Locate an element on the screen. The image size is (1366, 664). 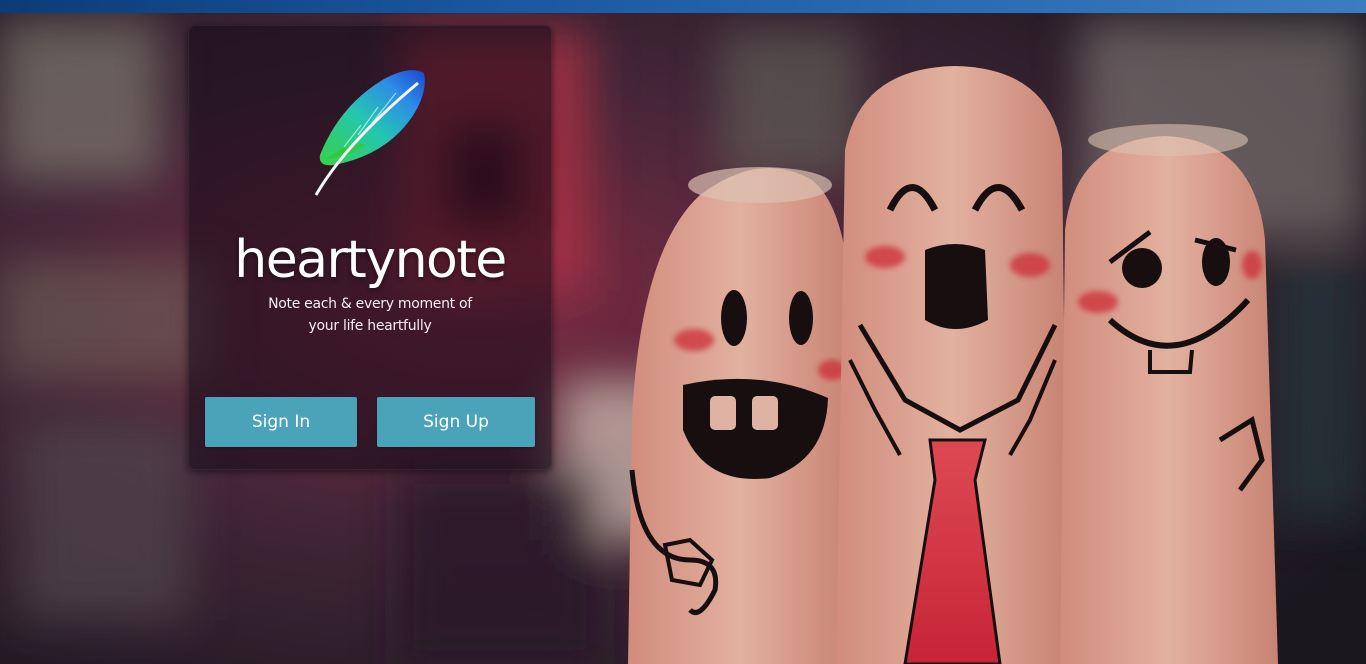
top-bar is located at coordinates (683, 6).